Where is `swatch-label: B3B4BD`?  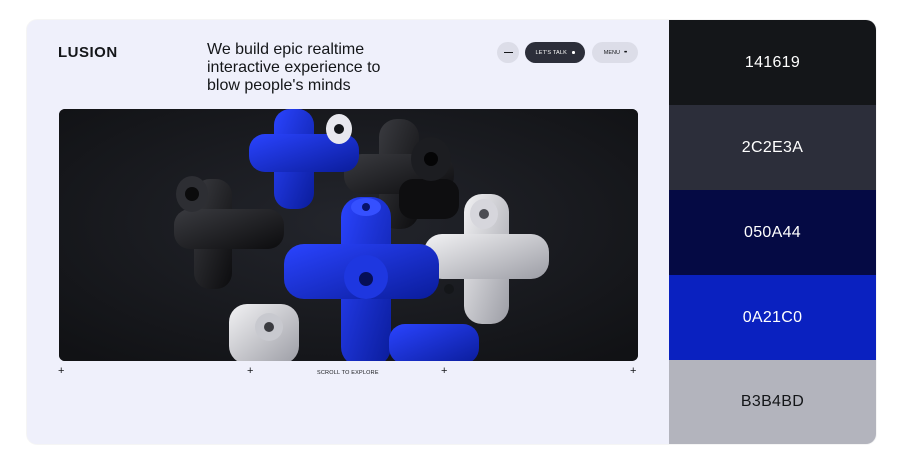
swatch-label: B3B4BD is located at coordinates (772, 401).